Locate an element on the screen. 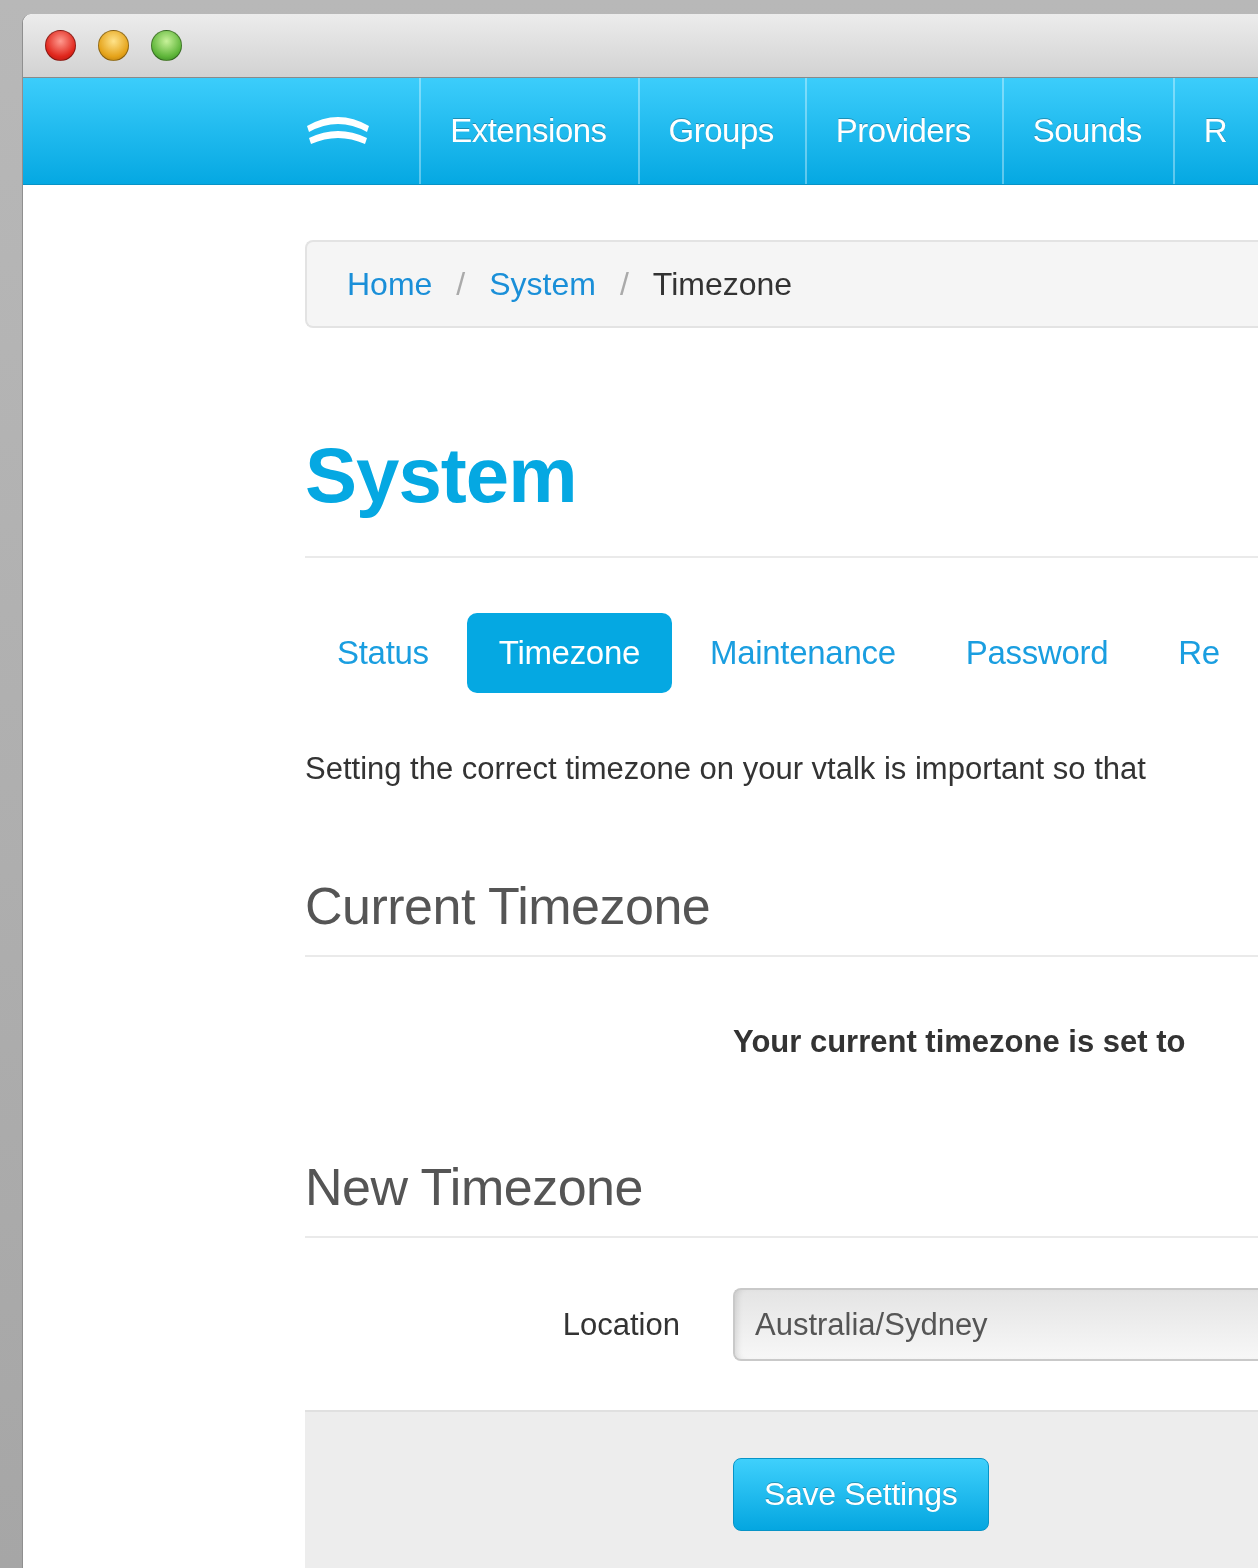 The image size is (1258, 1568). location-field: Australia/Sydney is located at coordinates (995, 1324).